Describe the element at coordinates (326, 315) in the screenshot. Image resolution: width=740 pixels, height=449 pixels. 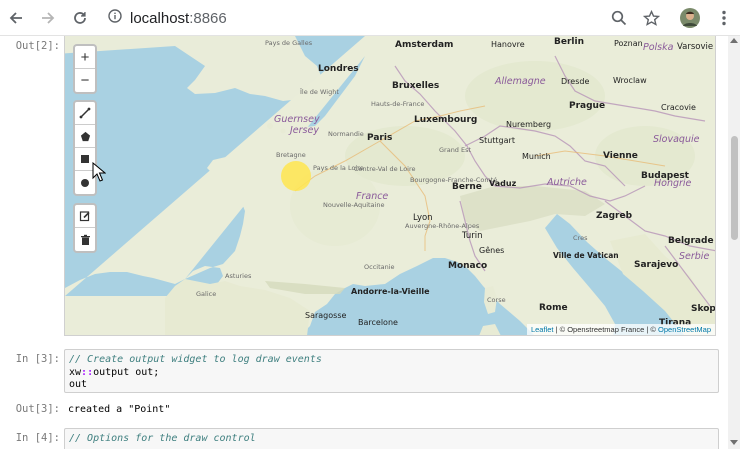
I see `map-label: Saragosse` at that location.